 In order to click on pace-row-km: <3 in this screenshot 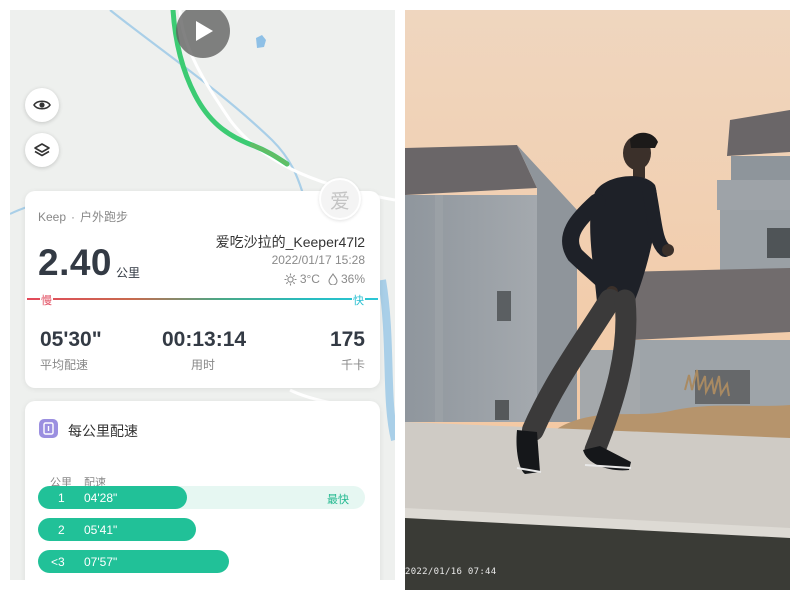, I will do `click(58, 562)`.